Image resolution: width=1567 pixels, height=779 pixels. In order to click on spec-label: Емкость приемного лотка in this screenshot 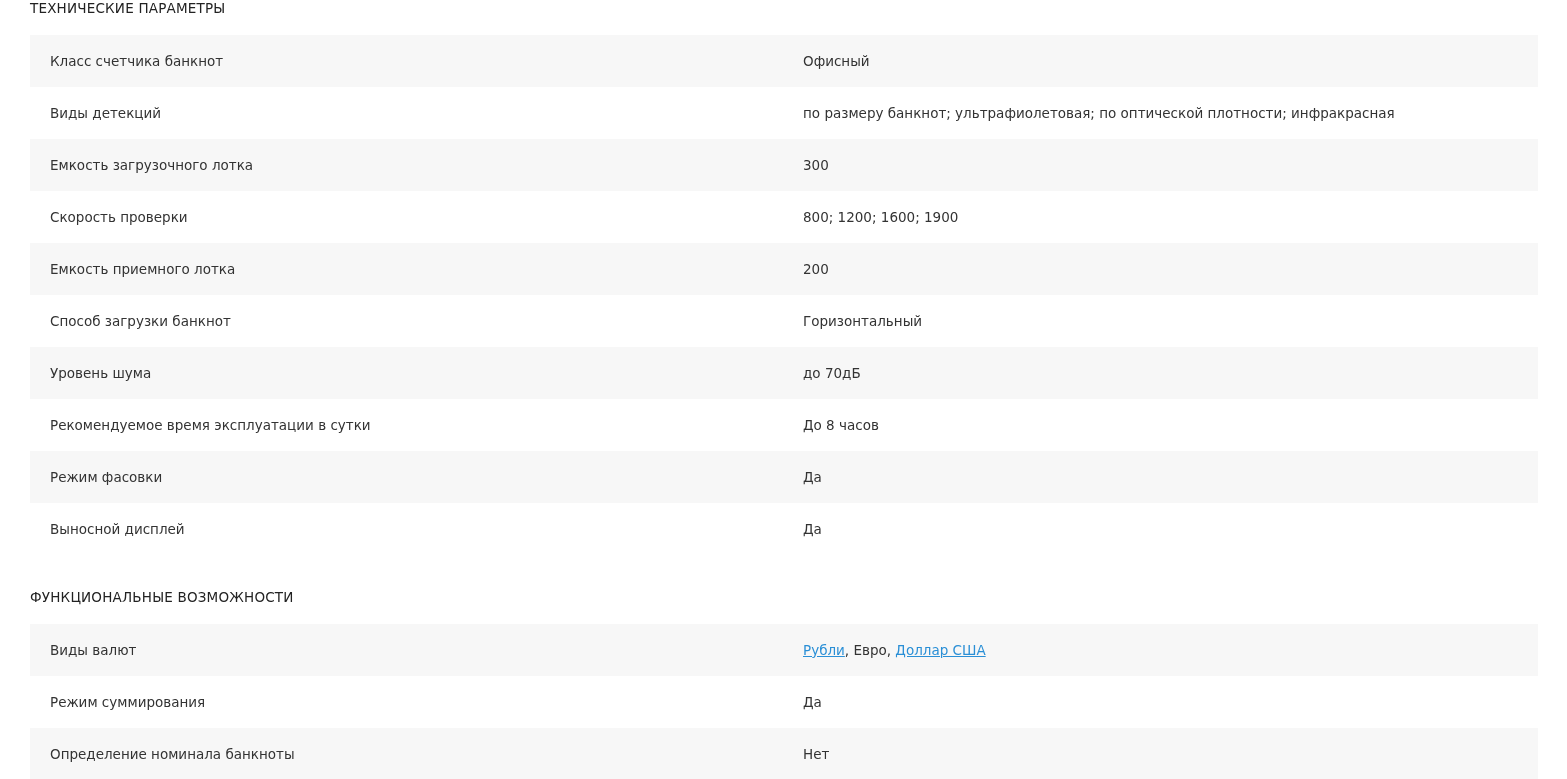, I will do `click(143, 269)`.